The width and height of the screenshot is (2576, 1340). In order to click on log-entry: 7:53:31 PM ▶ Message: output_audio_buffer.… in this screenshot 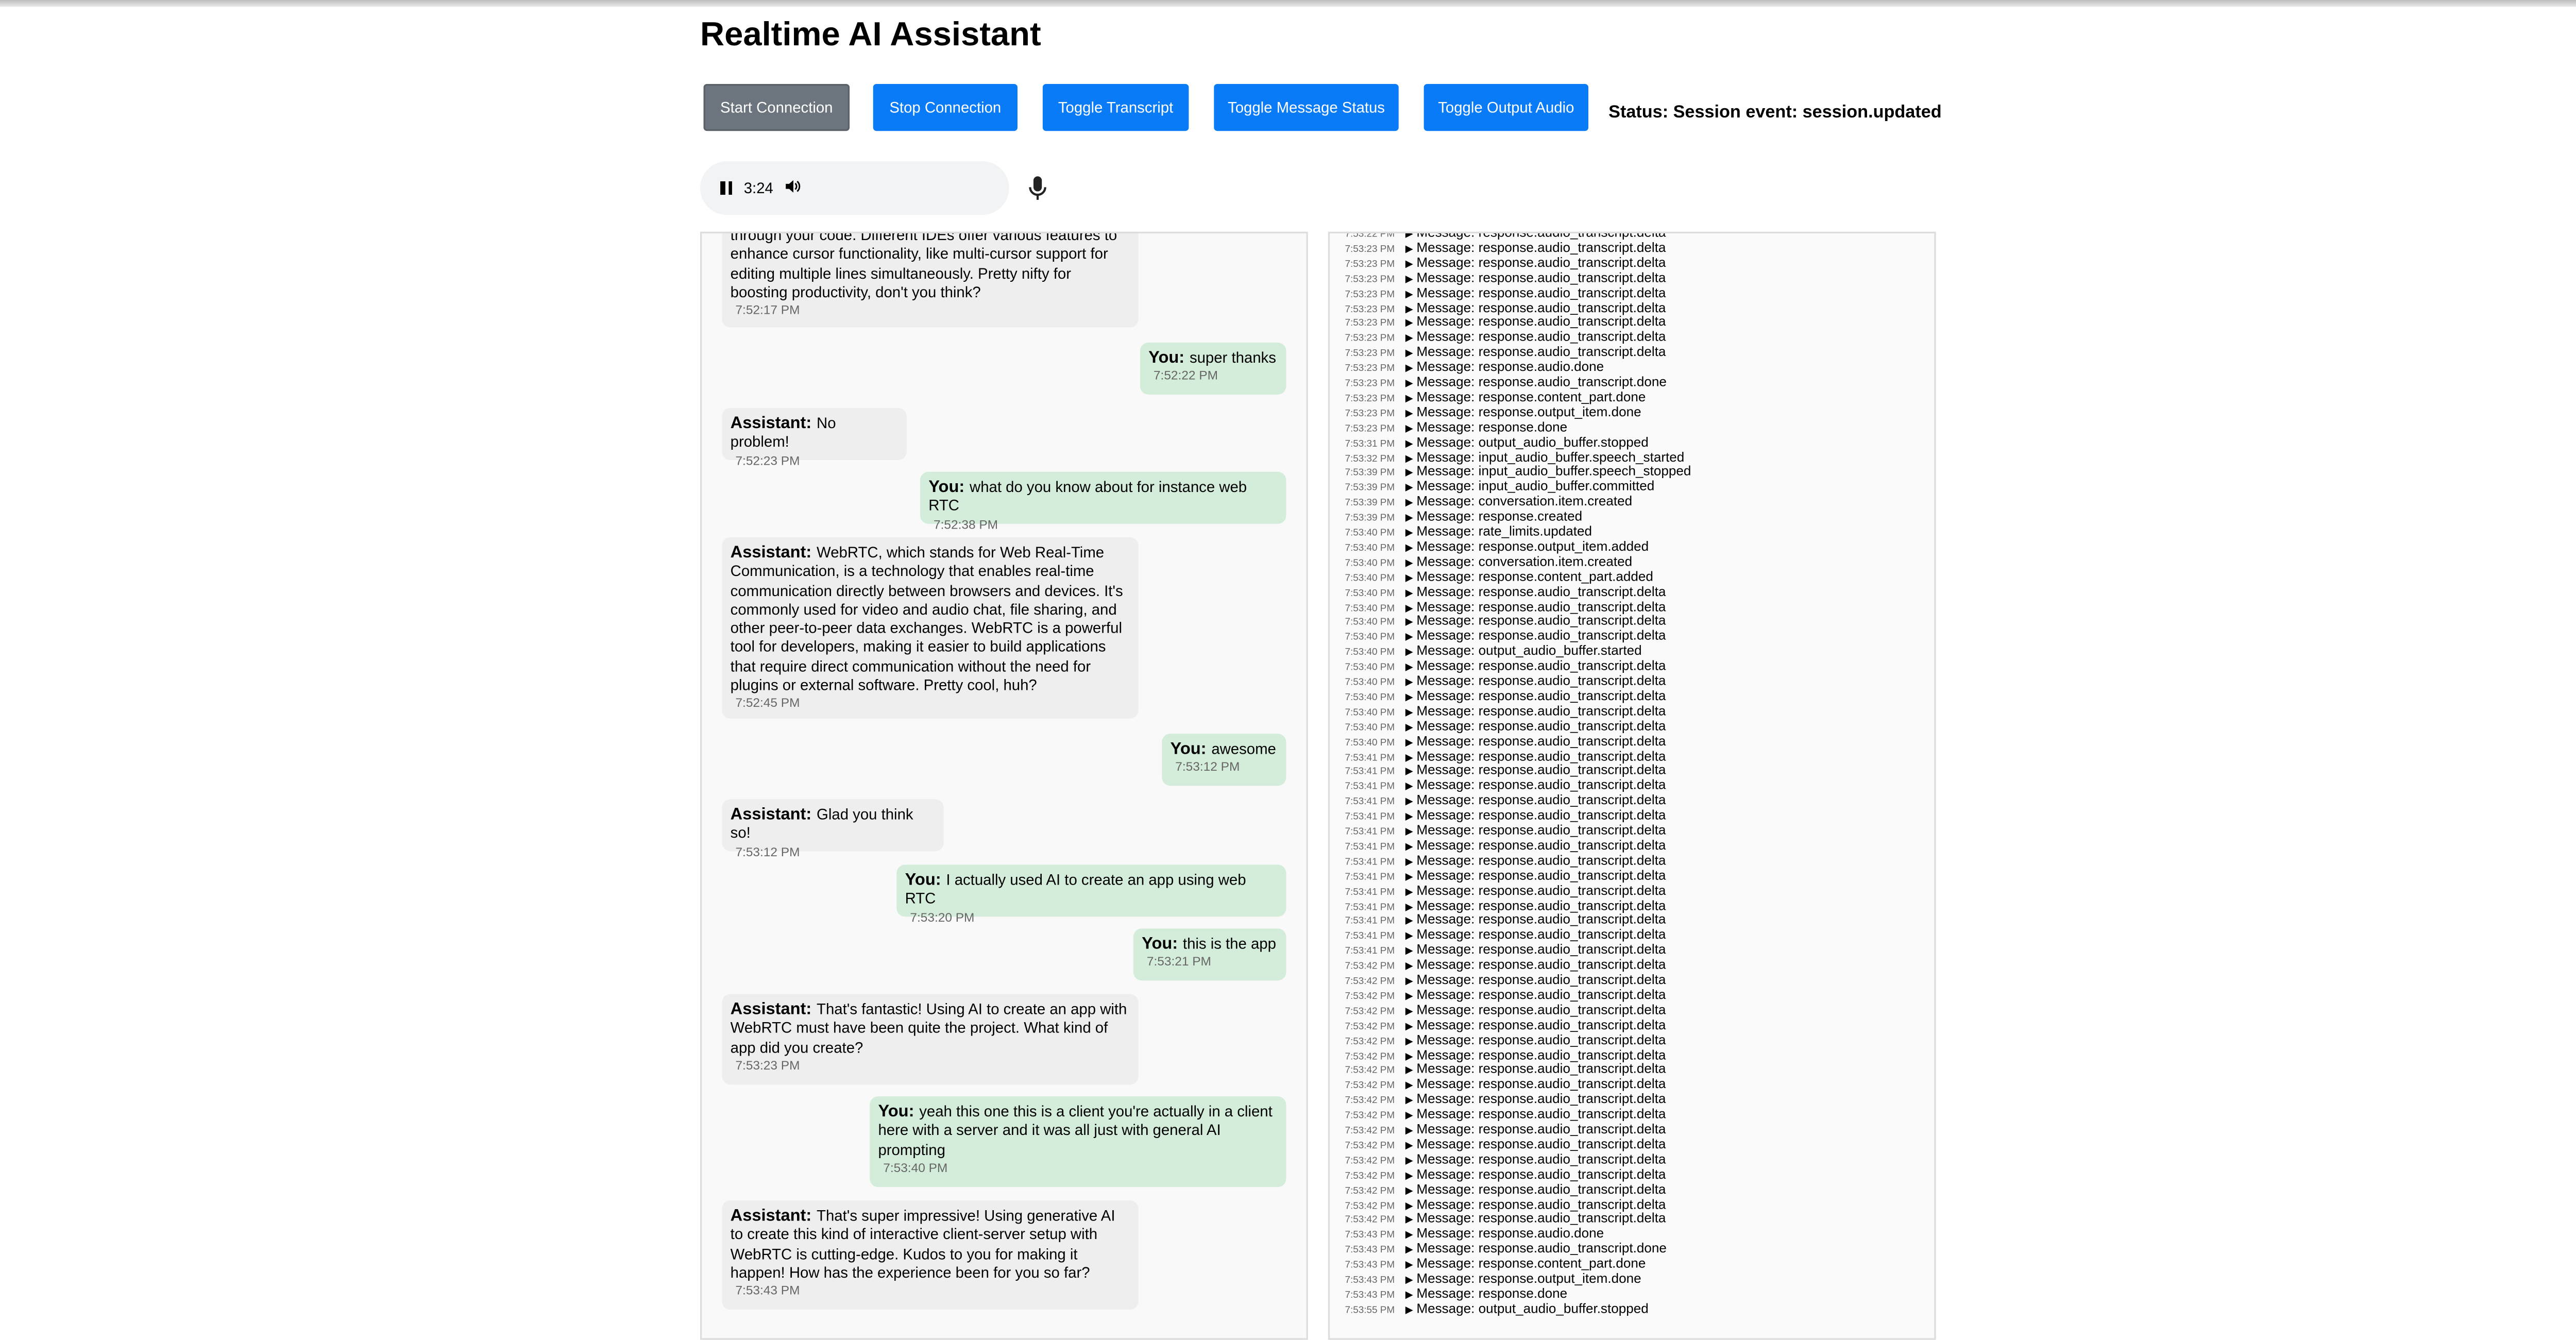, I will do `click(1496, 441)`.